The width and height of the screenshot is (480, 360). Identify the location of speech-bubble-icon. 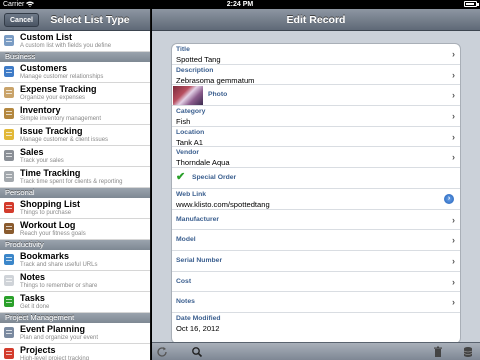
(9, 134).